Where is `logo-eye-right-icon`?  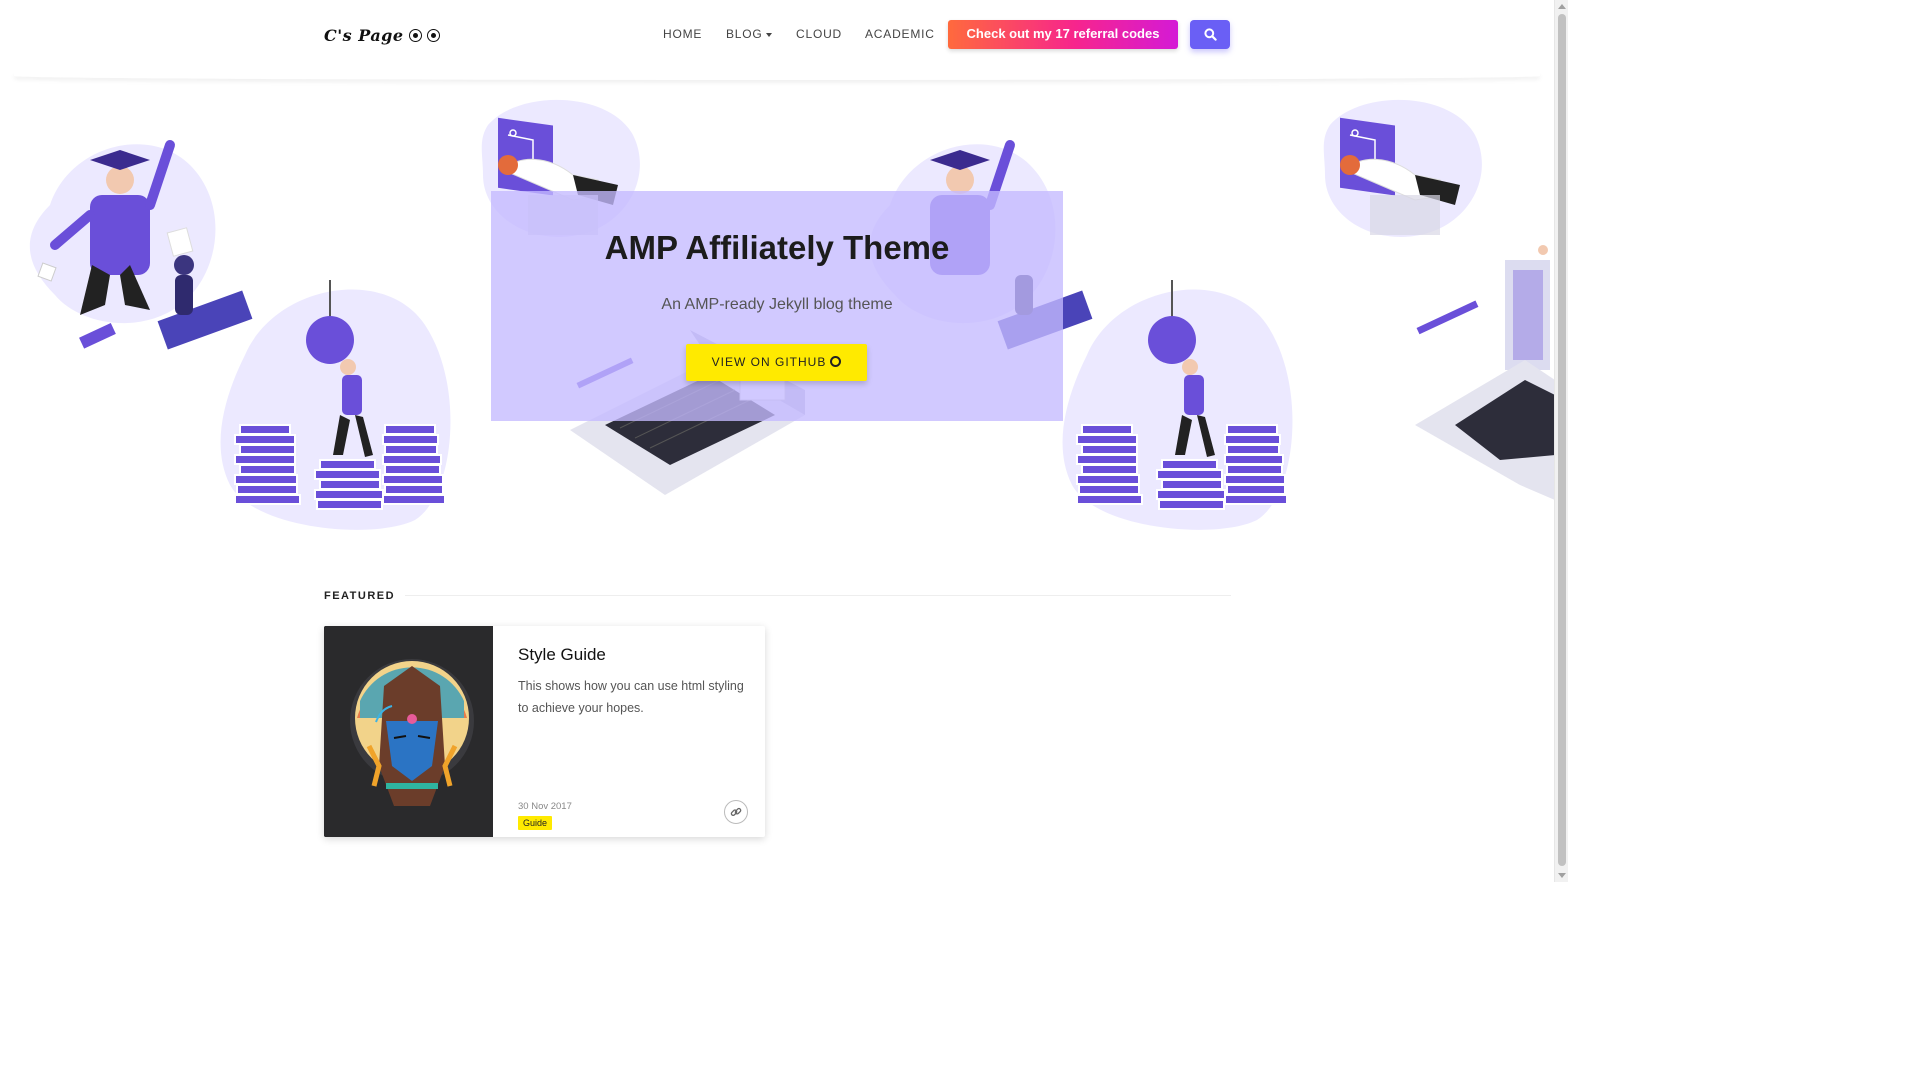
logo-eye-right-icon is located at coordinates (433, 35).